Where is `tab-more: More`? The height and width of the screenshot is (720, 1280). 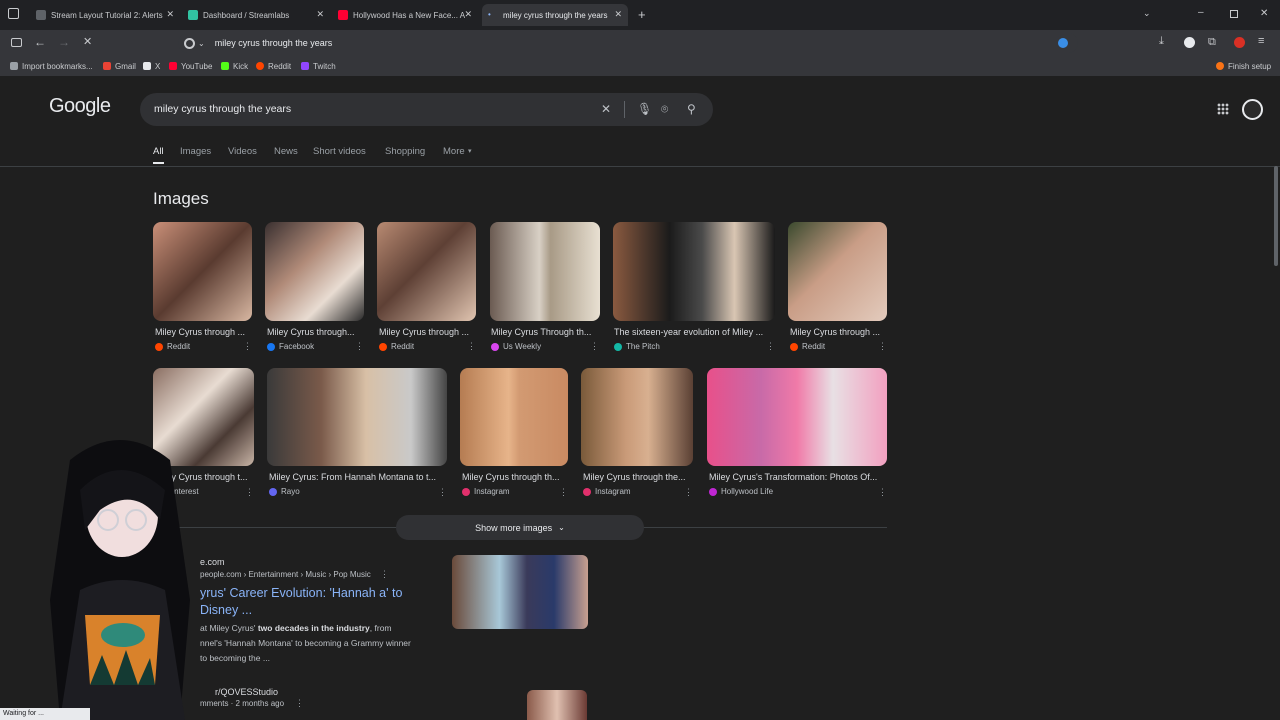
tab-more: More is located at coordinates (454, 151).